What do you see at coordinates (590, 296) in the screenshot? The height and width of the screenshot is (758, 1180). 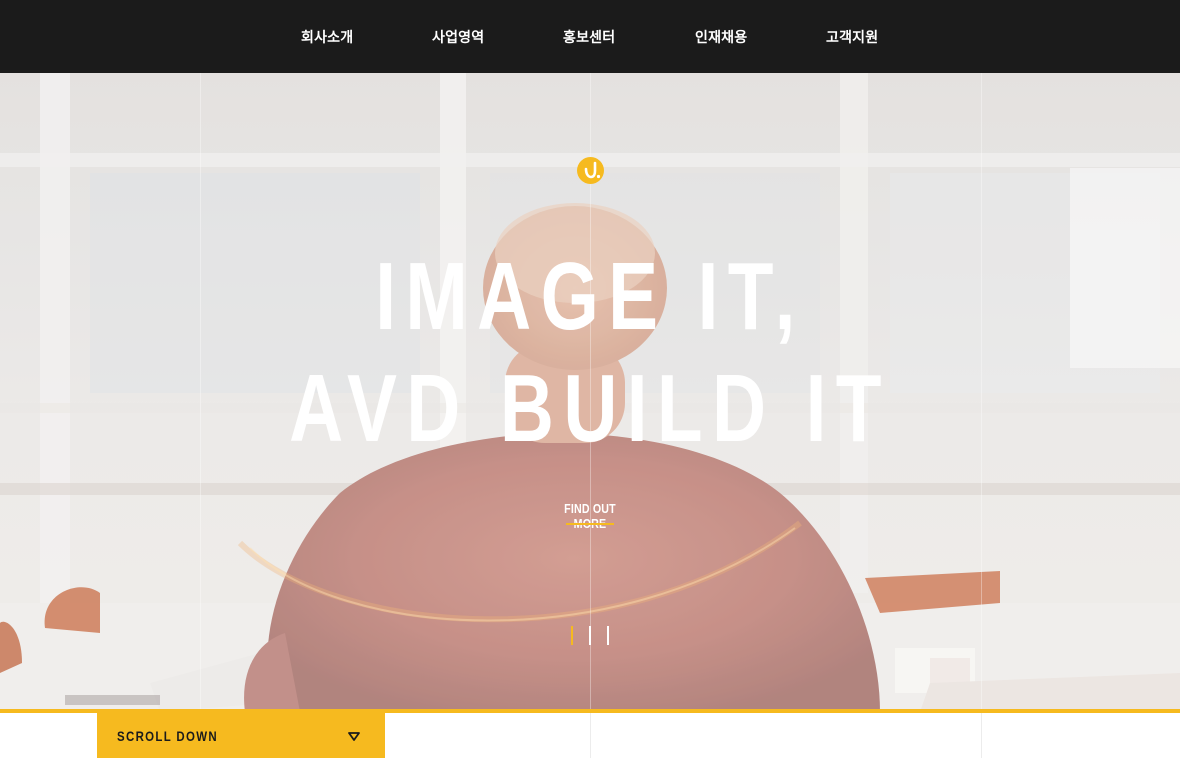 I see `hero-headline-line-1: IMAGE IT,` at bounding box center [590, 296].